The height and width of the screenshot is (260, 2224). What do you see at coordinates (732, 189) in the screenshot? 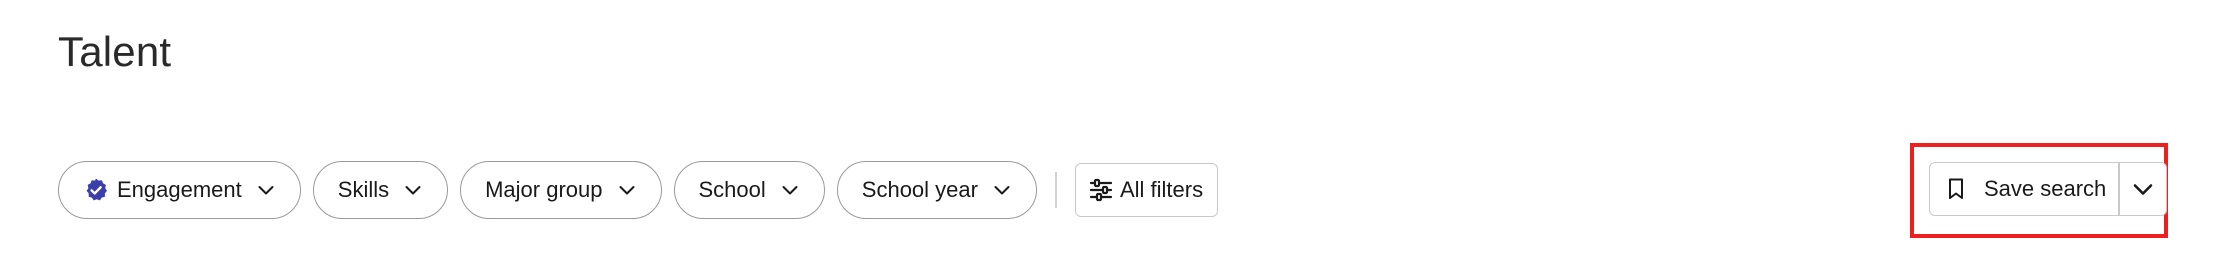
I see `filter-label: School` at bounding box center [732, 189].